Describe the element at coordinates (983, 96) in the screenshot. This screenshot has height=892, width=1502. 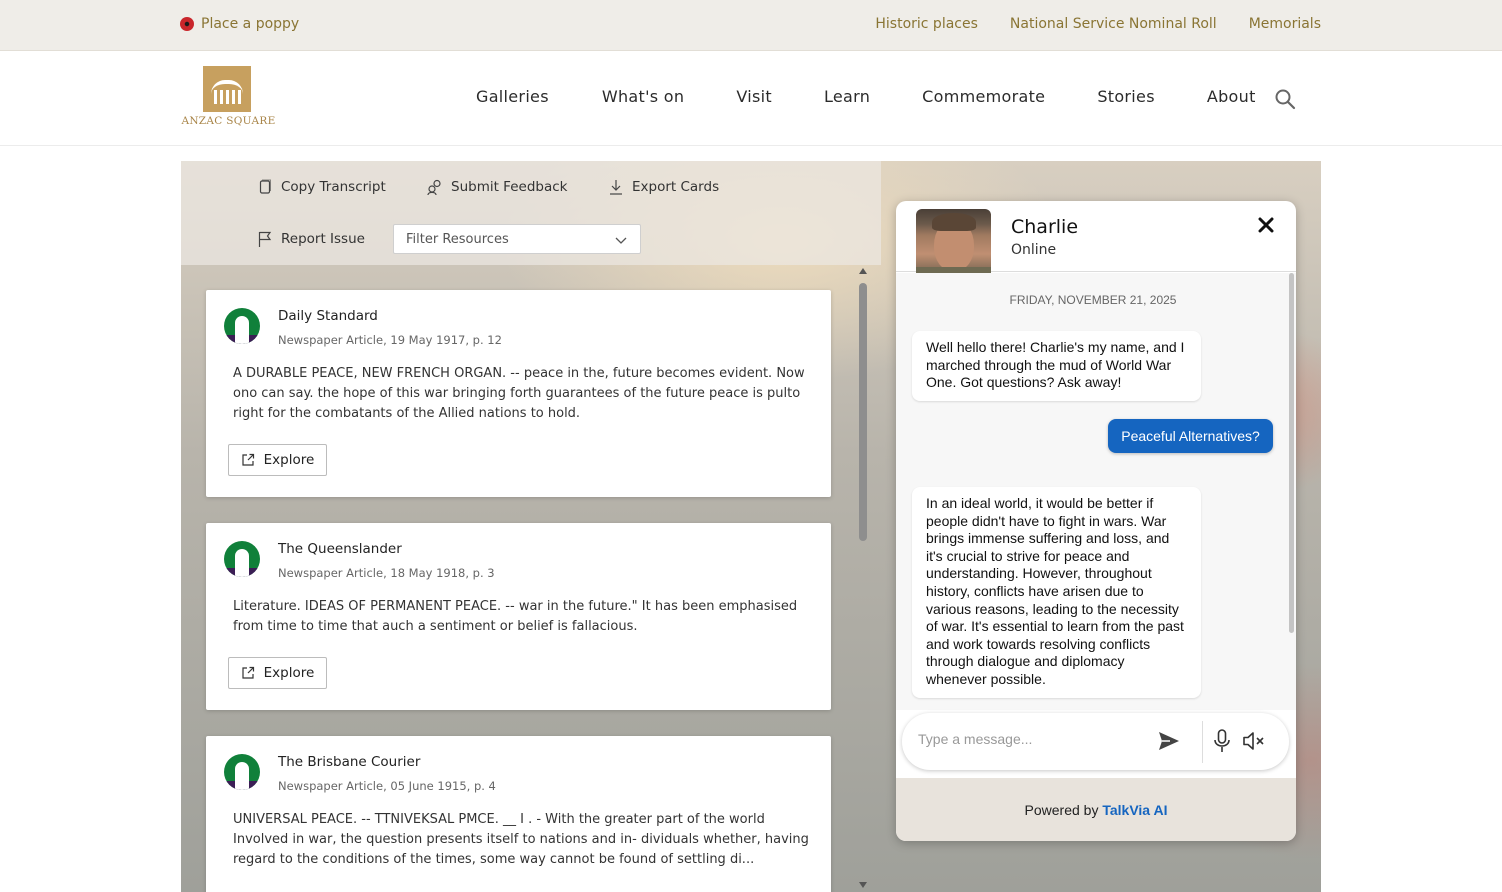
I see `nav-item-commemorate: Commemorate` at that location.